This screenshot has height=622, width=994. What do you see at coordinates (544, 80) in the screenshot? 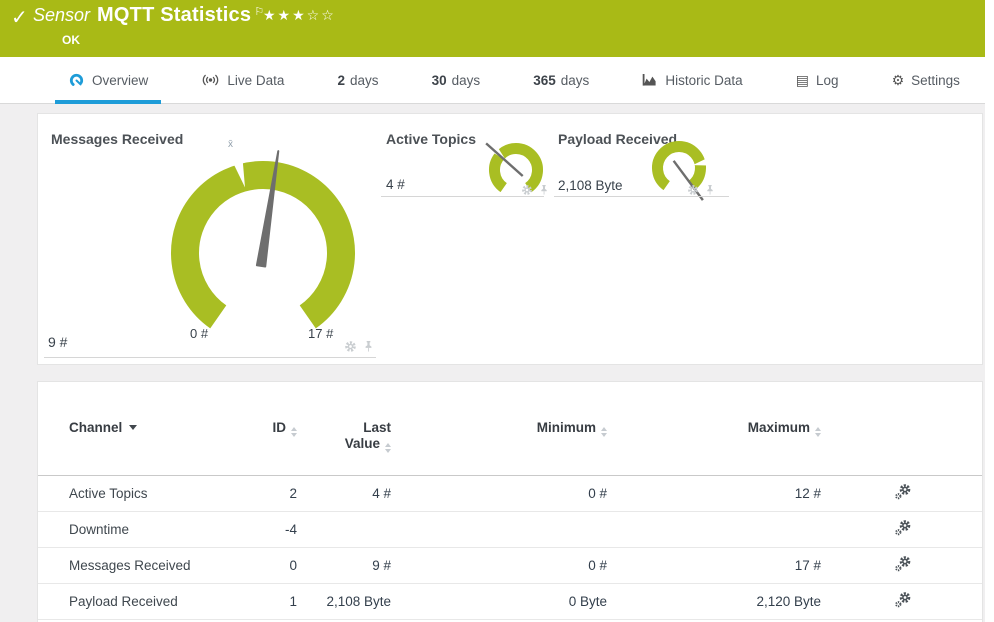
I see `tab-prefix: 365` at bounding box center [544, 80].